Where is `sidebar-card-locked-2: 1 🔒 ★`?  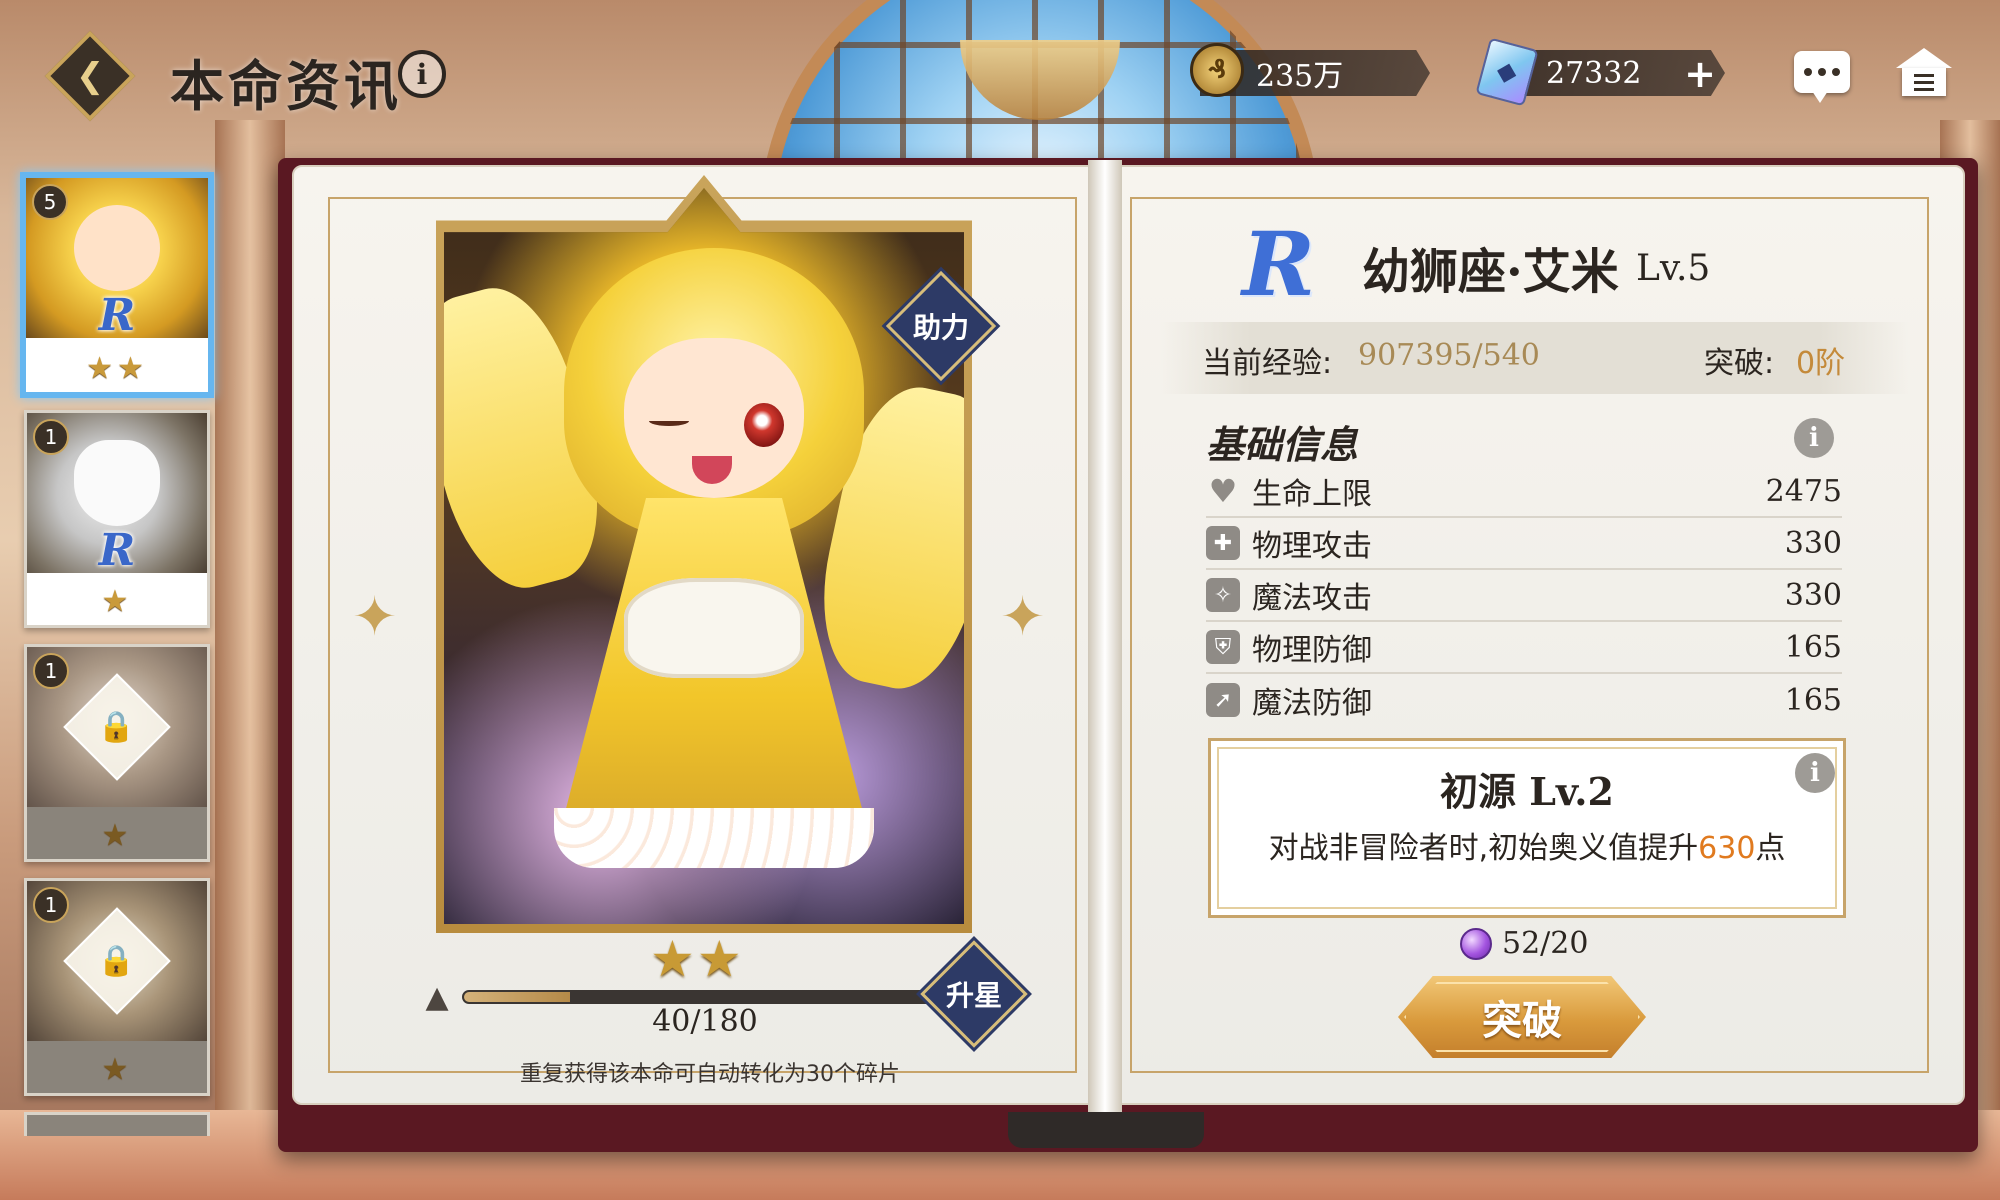
sidebar-card-locked-2: 1 🔒 ★ is located at coordinates (117, 987).